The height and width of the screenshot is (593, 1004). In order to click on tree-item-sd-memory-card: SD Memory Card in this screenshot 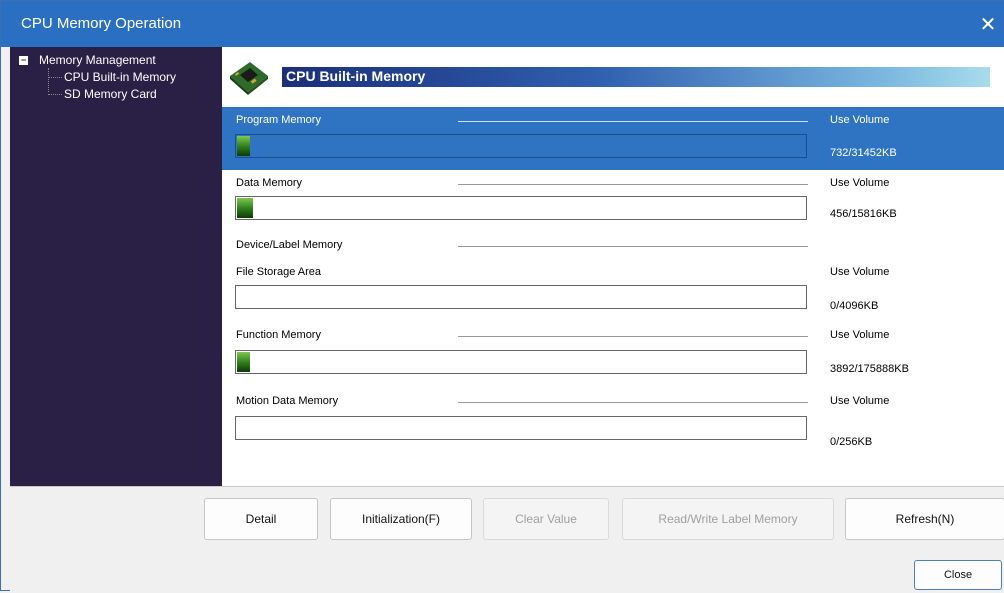, I will do `click(102, 94)`.